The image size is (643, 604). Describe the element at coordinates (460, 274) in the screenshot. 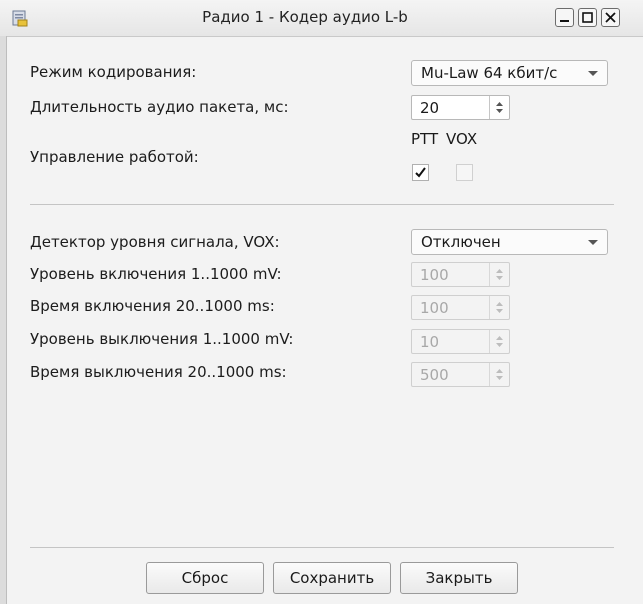

I see `on-level-spinbox: 100` at that location.